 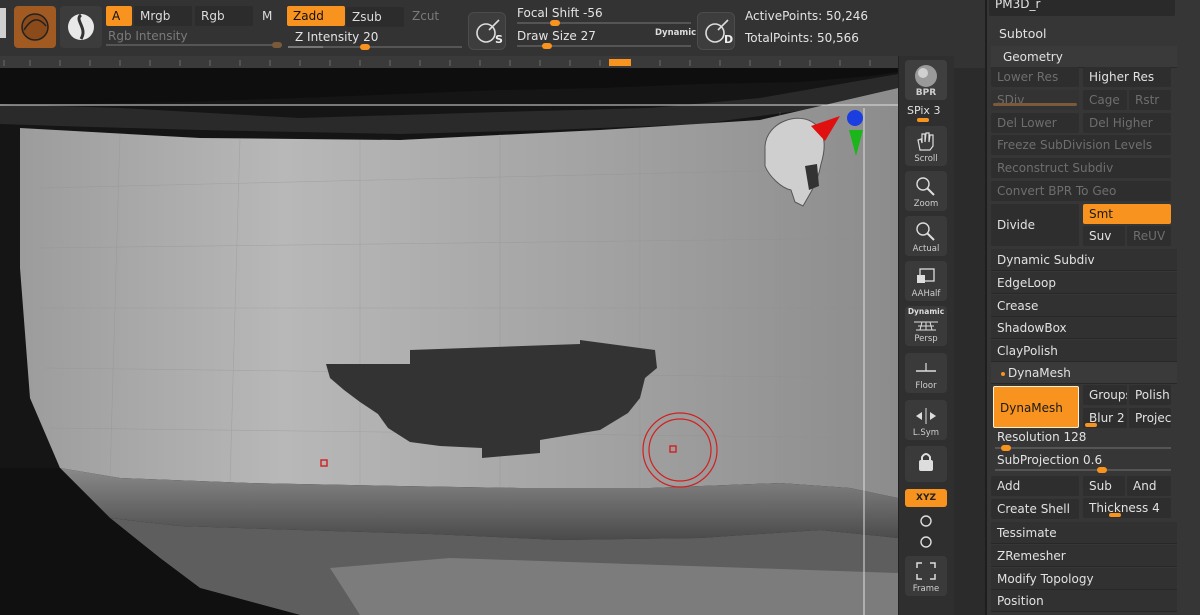 What do you see at coordinates (1149, 236) in the screenshot?
I see `reuv-button: ReUV` at bounding box center [1149, 236].